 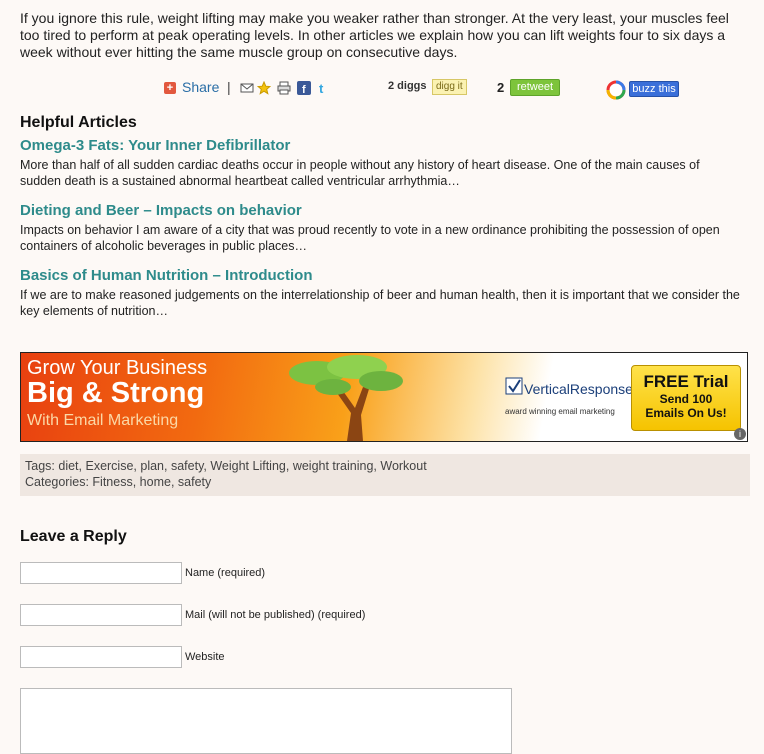 What do you see at coordinates (187, 466) in the screenshot?
I see `tag-link: safety` at bounding box center [187, 466].